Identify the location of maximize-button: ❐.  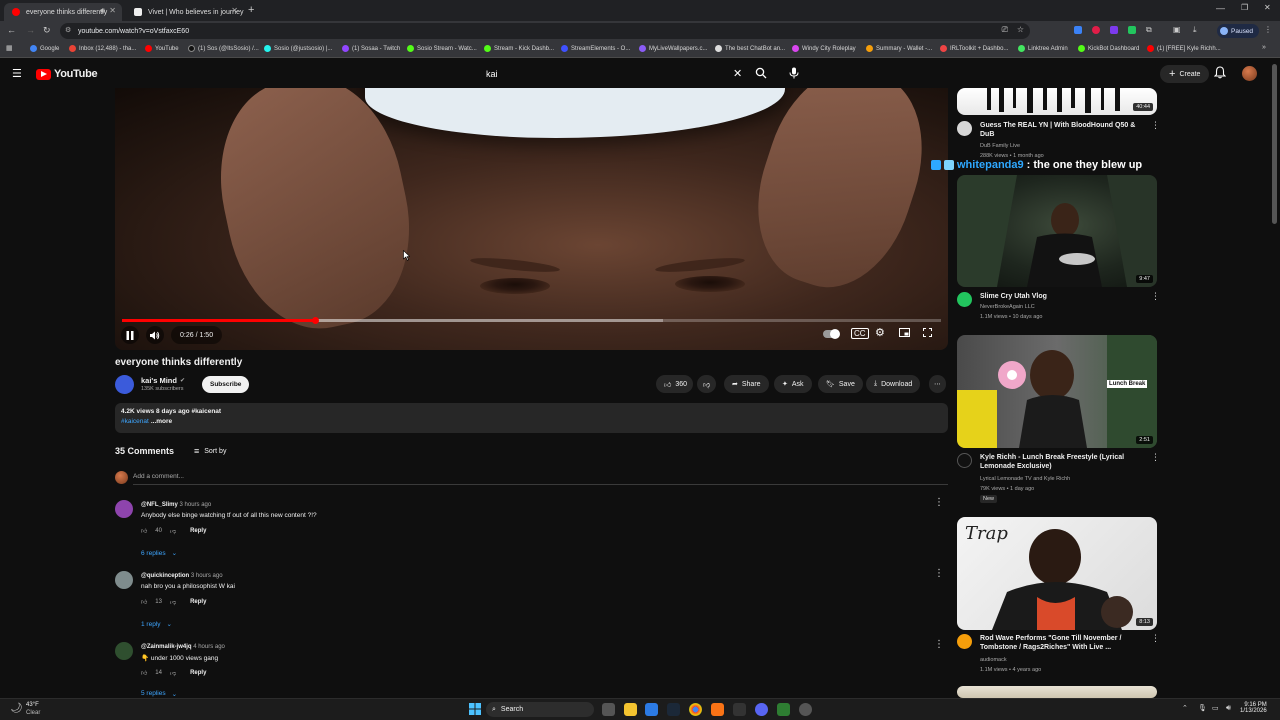
(1244, 7).